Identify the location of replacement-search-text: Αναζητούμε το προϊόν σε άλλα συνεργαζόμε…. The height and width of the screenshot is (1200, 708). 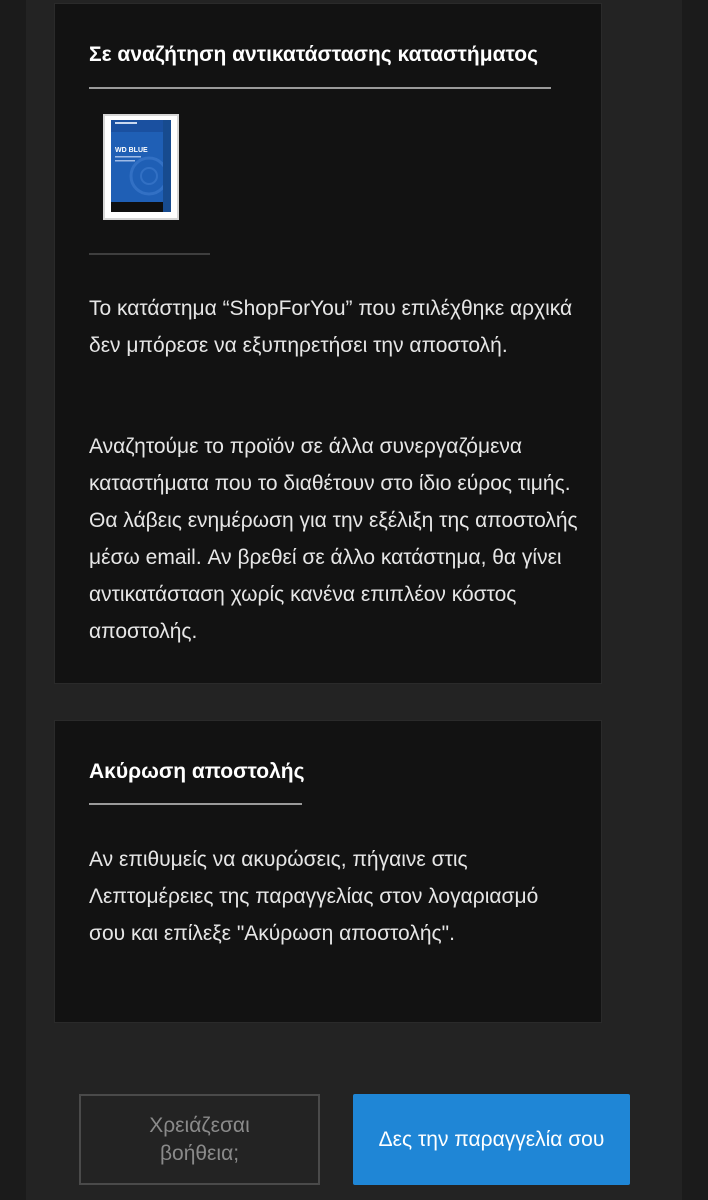
(333, 539).